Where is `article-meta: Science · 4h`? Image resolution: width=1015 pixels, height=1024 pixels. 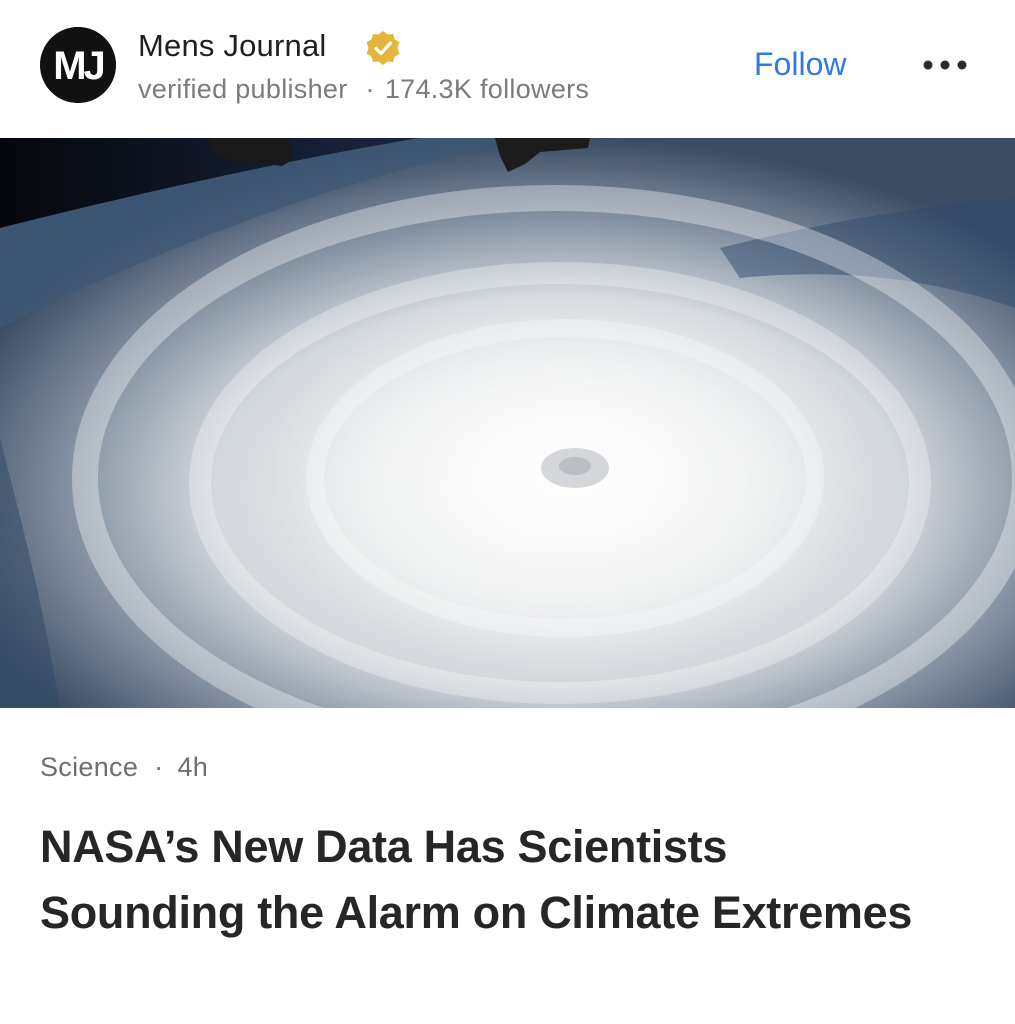 article-meta: Science · 4h is located at coordinates (124, 767).